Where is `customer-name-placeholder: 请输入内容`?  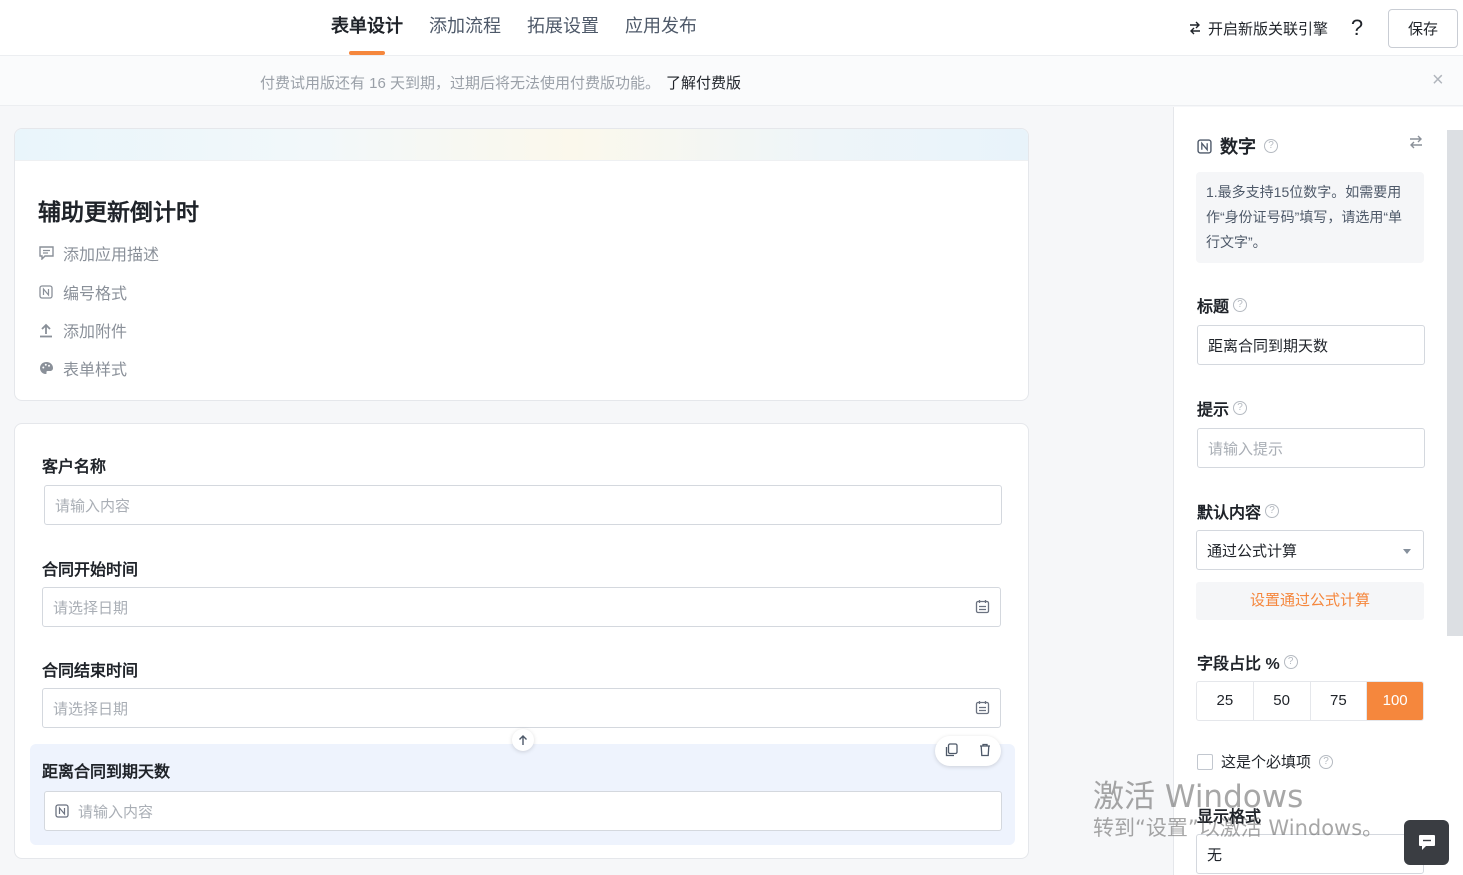 customer-name-placeholder: 请输入内容 is located at coordinates (93, 506).